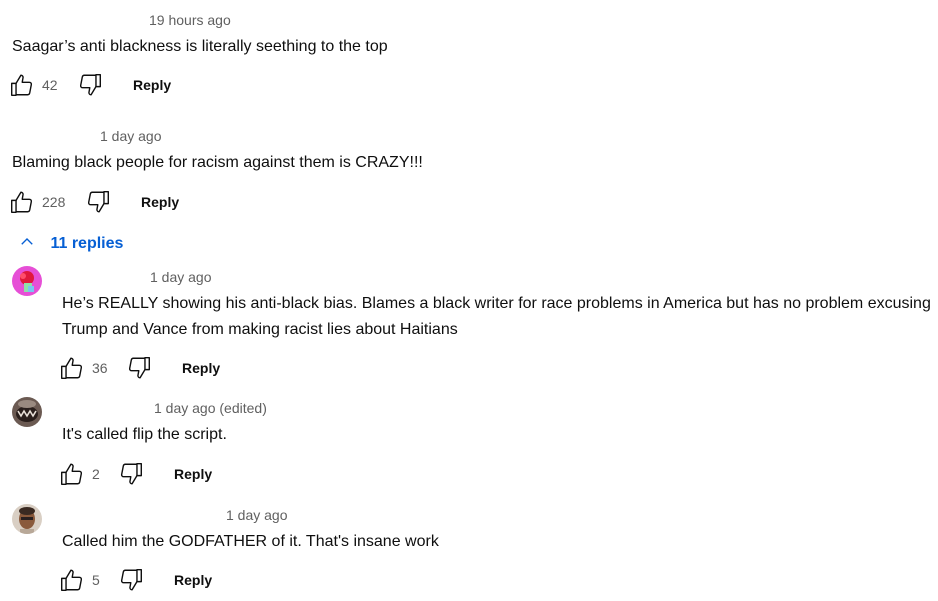 The width and height of the screenshot is (938, 601). I want to click on replies-toggle-button: 11 replies, so click(70, 243).